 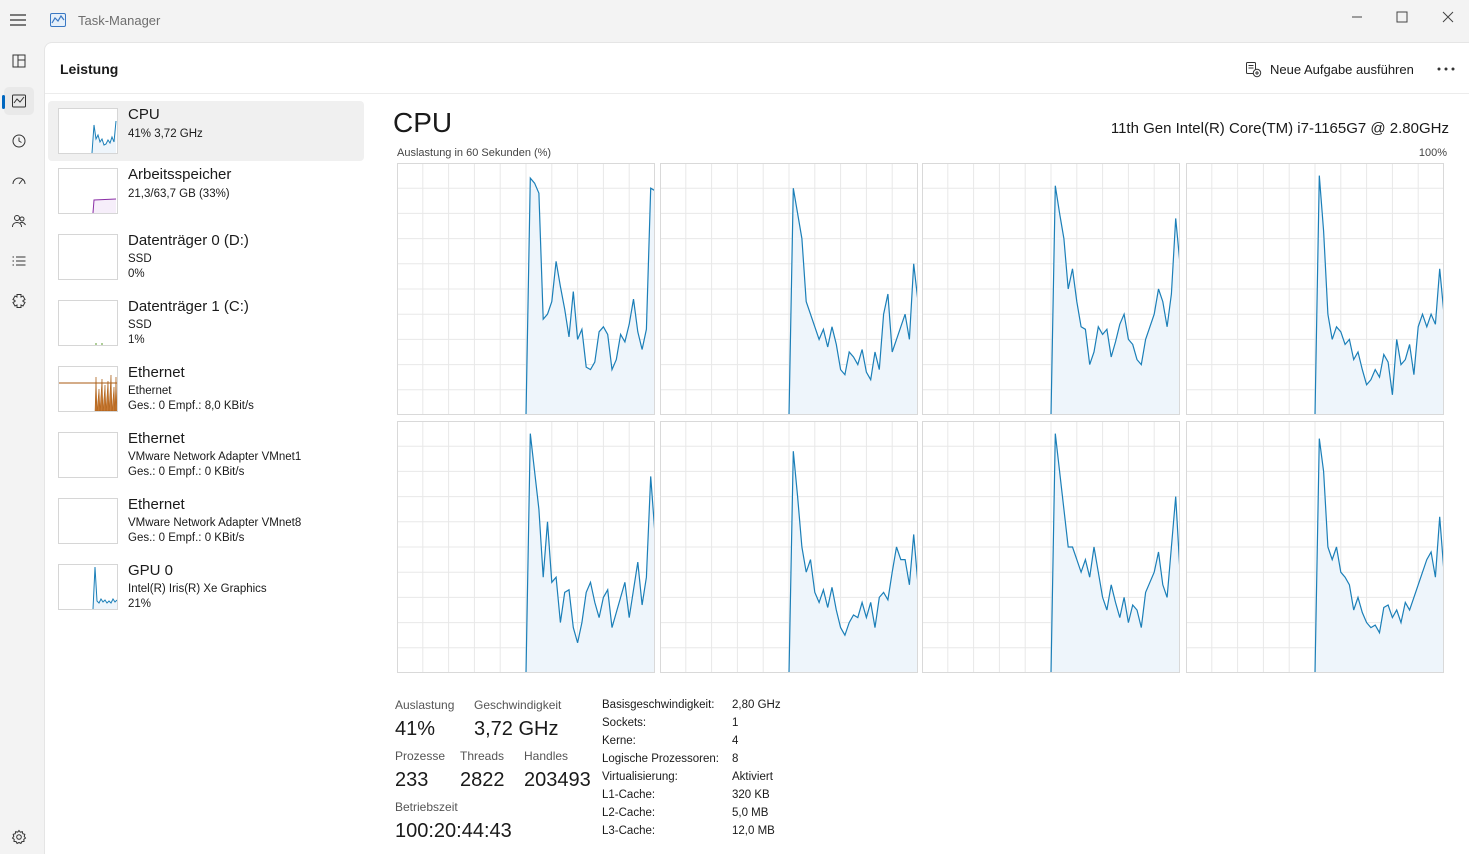 I want to click on spec-value: Aktiviert, so click(x=752, y=777).